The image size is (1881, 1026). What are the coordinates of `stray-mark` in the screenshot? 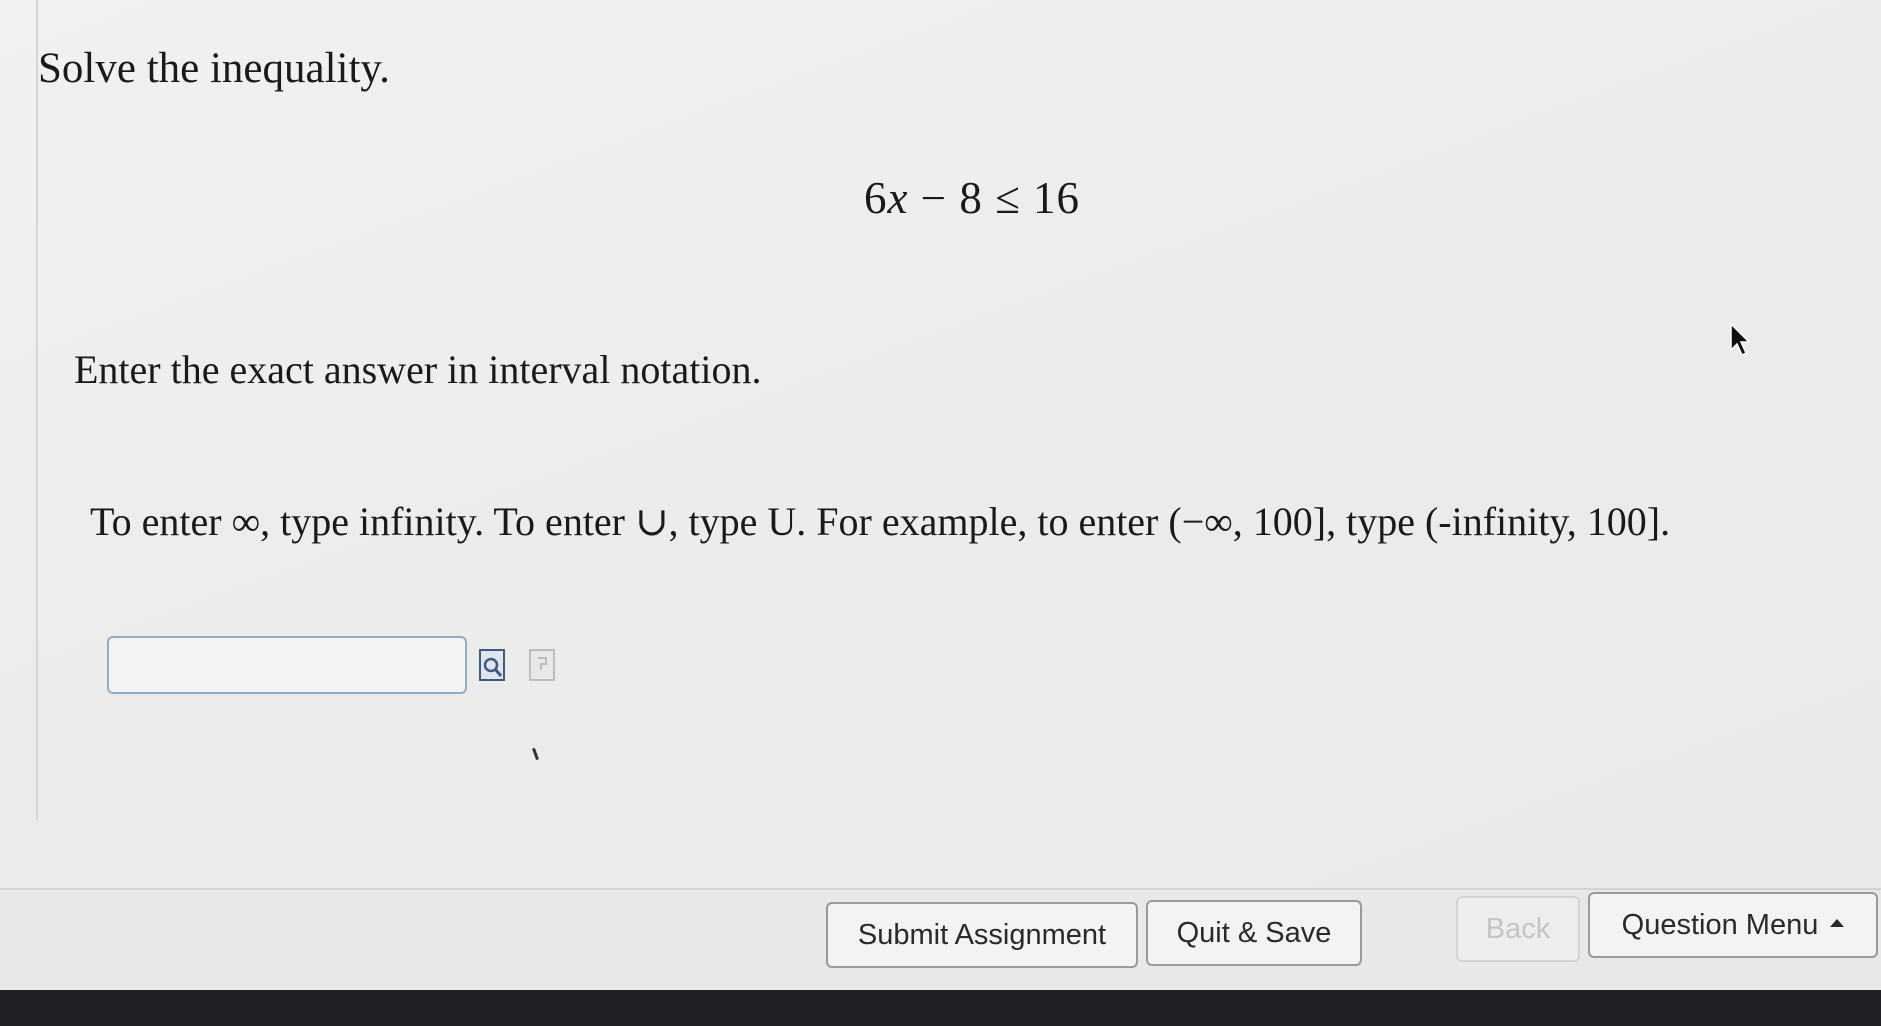 It's located at (535, 754).